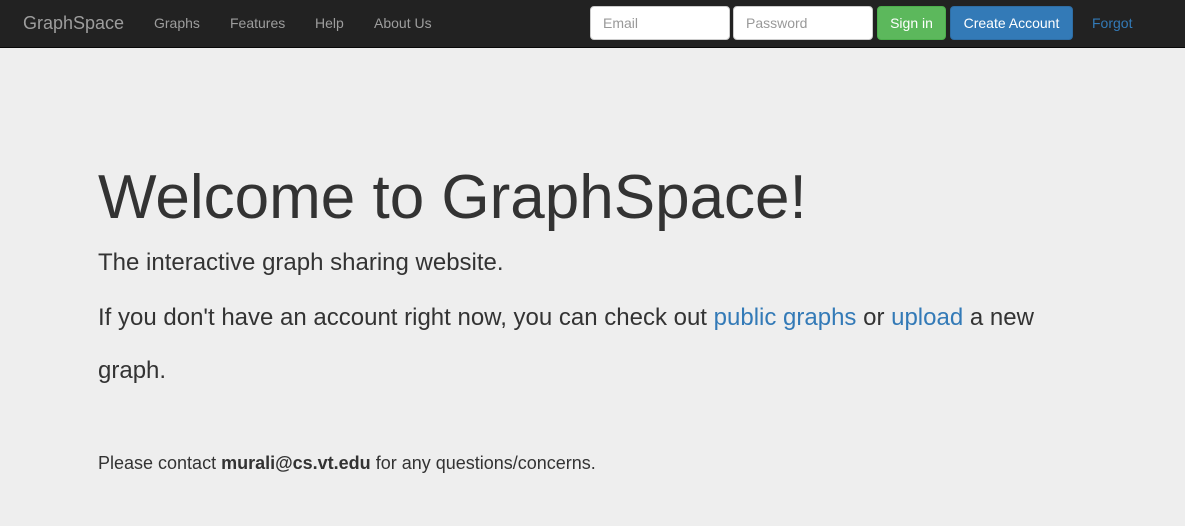 Image resolution: width=1185 pixels, height=526 pixels. What do you see at coordinates (452, 197) in the screenshot?
I see `page-title: Welcome to GraphSpace!` at bounding box center [452, 197].